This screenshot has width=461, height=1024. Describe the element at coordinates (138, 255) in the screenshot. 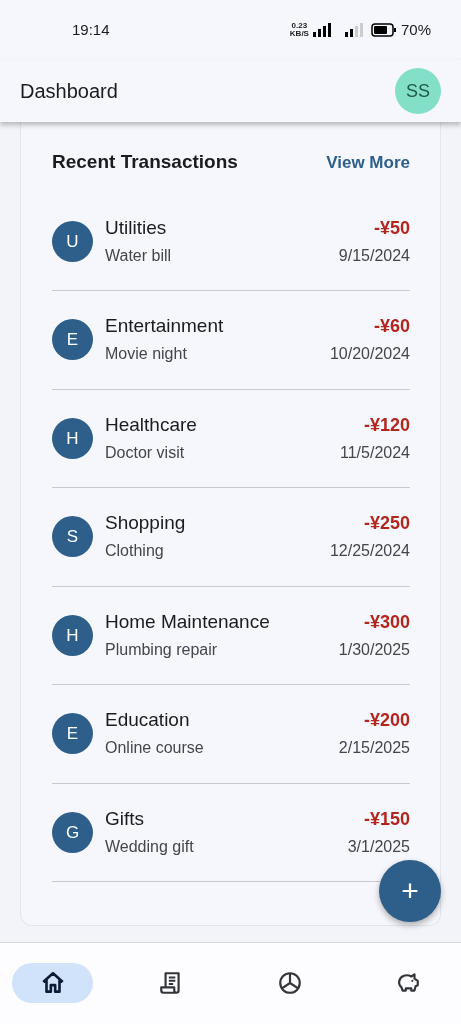

I see `transaction-note: Water bill` at that location.